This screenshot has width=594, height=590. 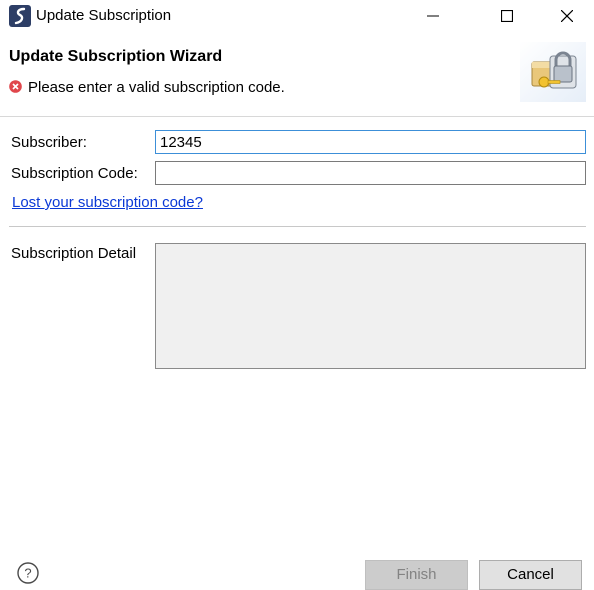 What do you see at coordinates (530, 575) in the screenshot?
I see `cancel-button: Cancel` at bounding box center [530, 575].